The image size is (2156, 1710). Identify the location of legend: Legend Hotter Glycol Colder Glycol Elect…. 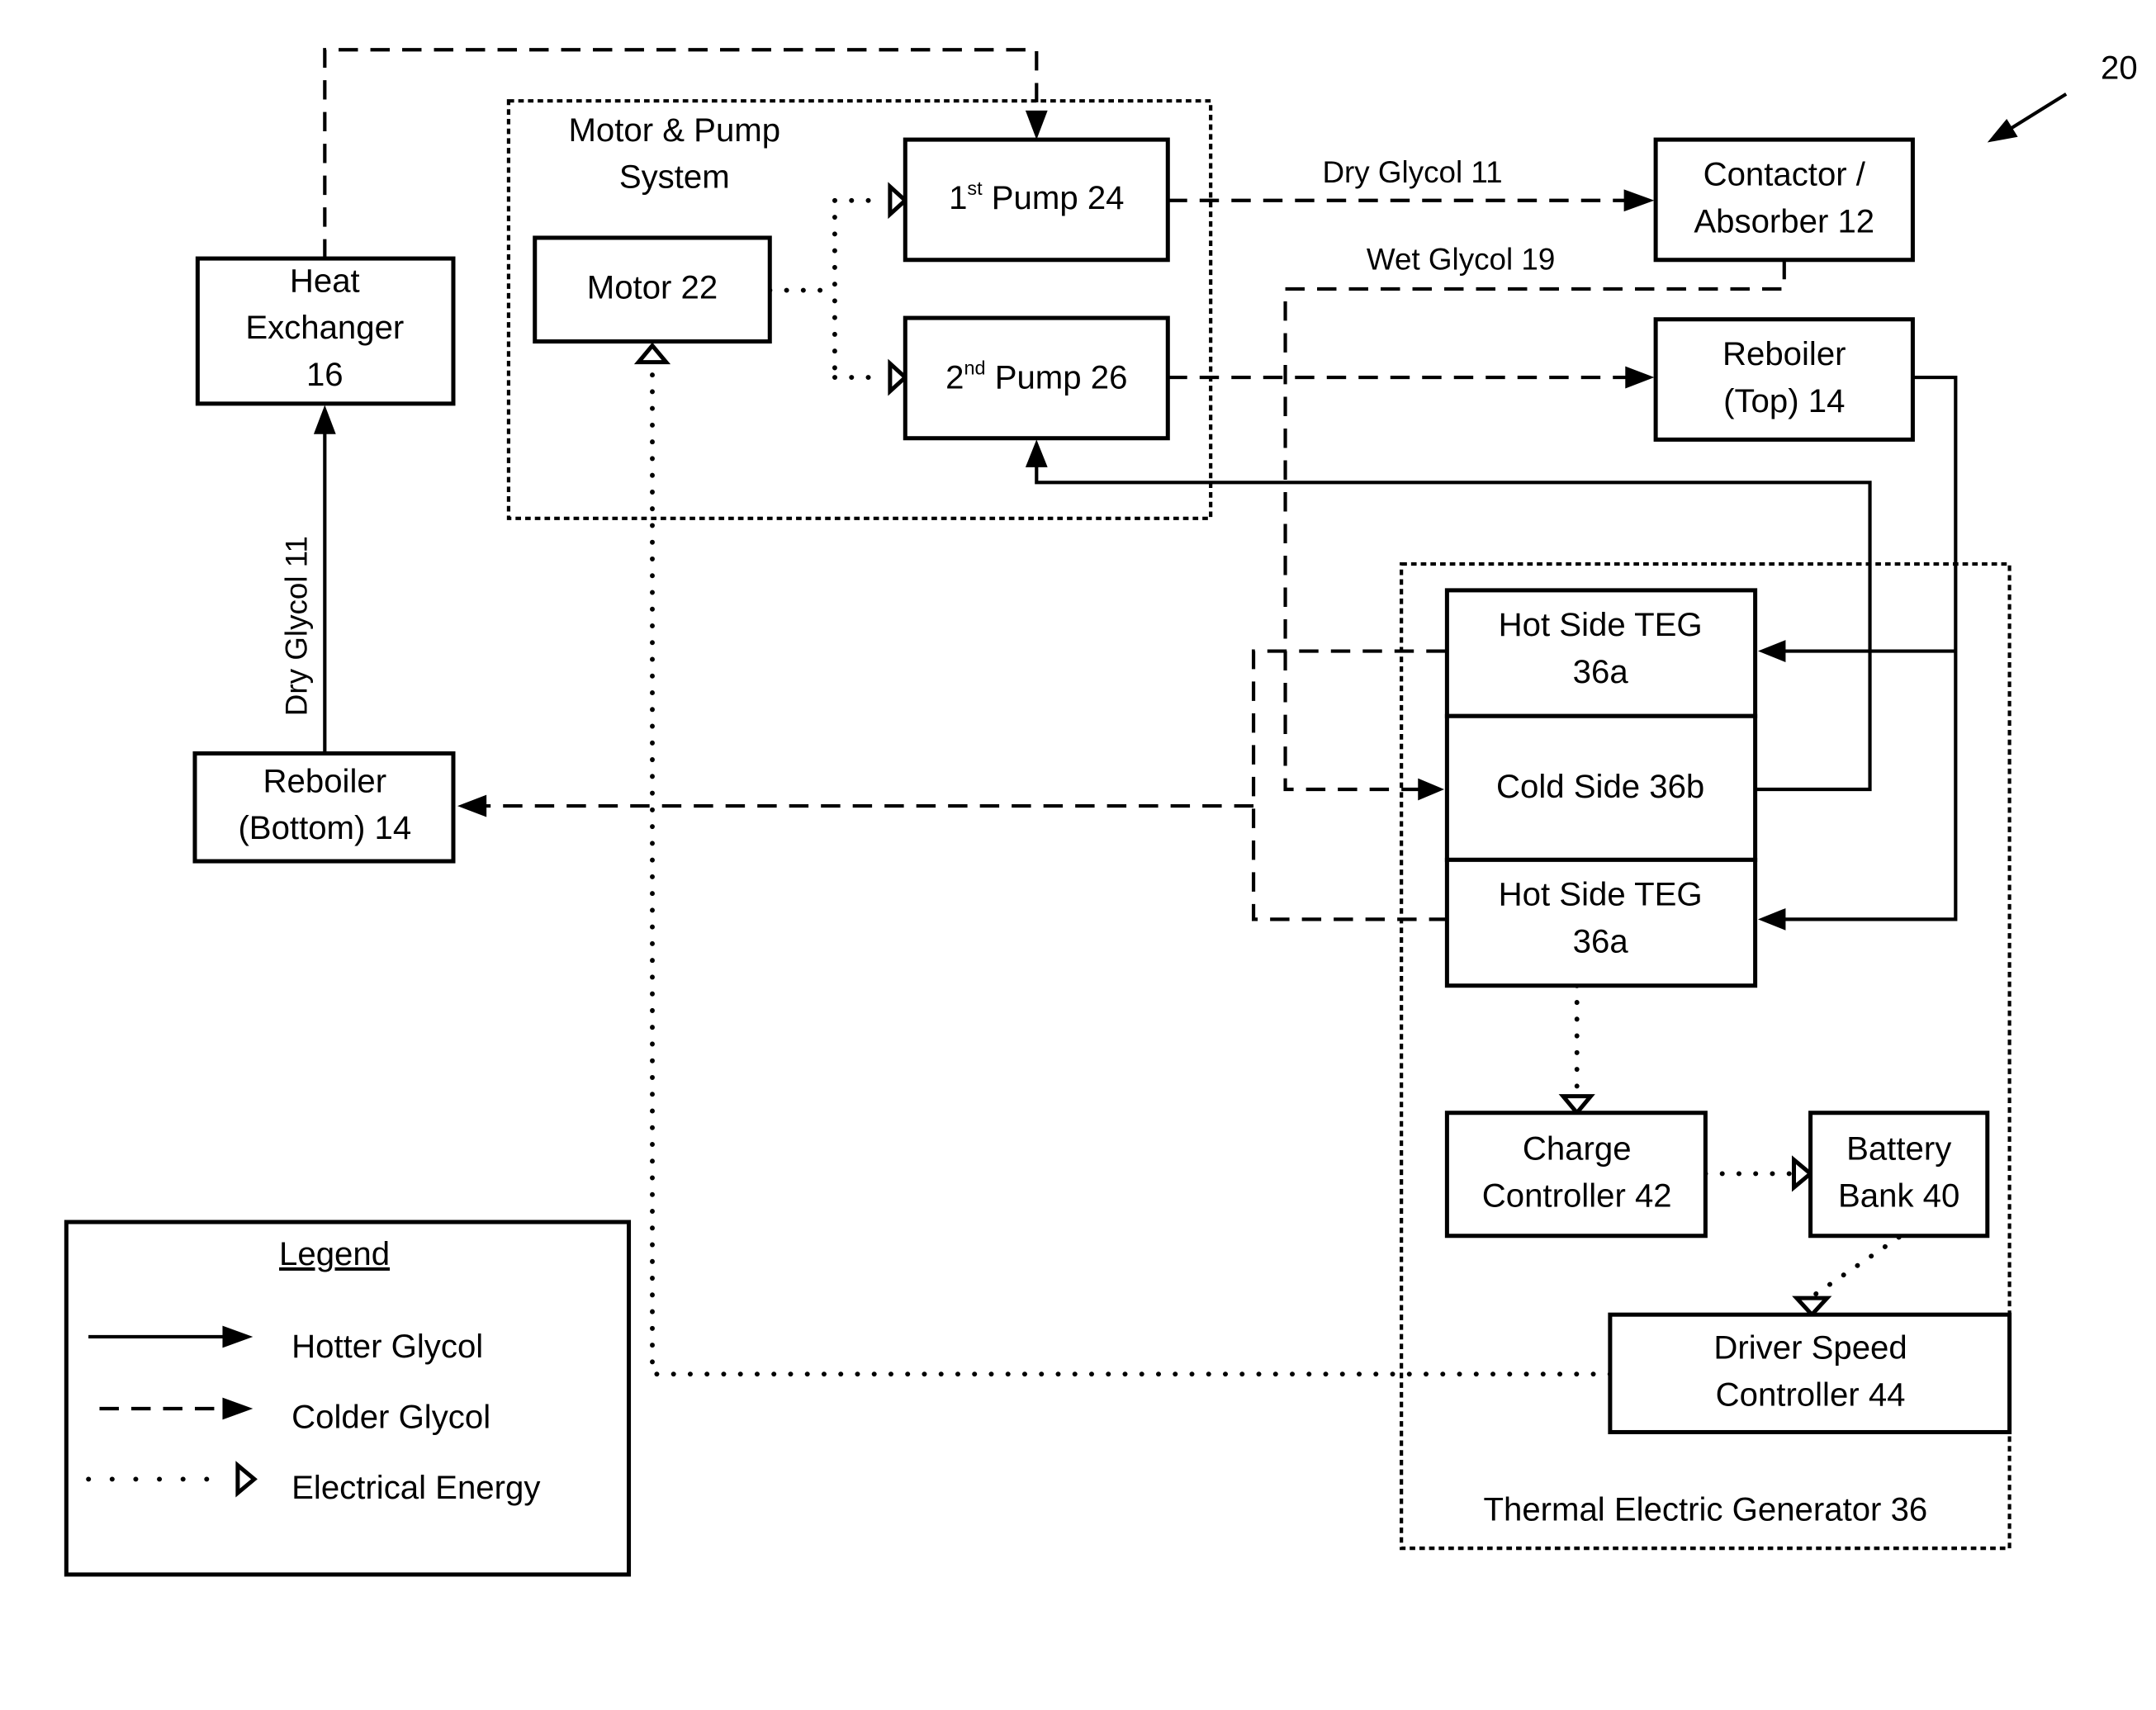
(348, 1398).